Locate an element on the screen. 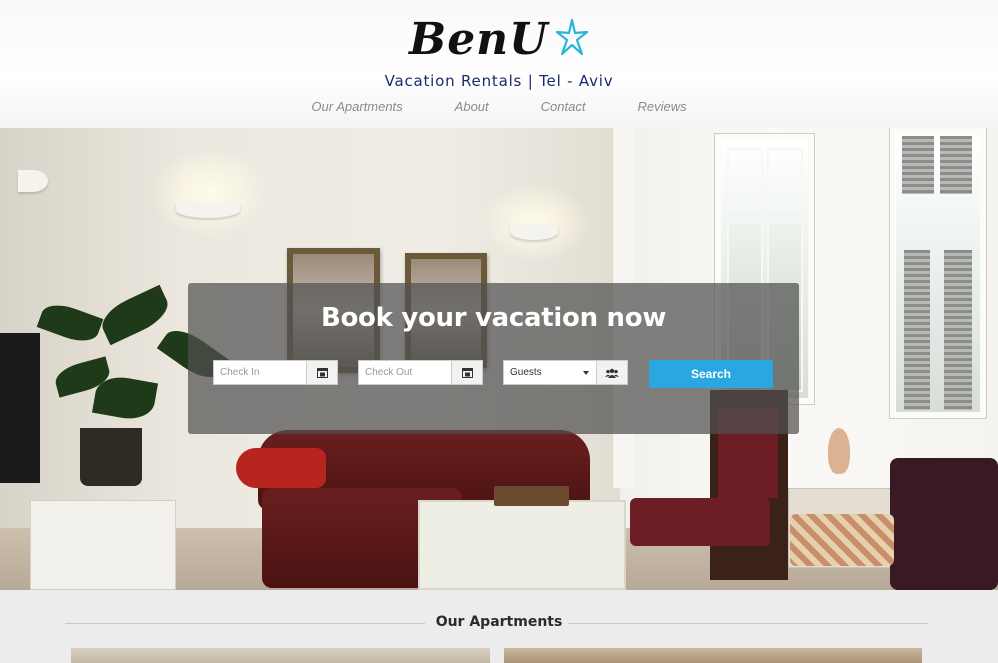 This screenshot has width=998, height=663. trunk-table is located at coordinates (522, 545).